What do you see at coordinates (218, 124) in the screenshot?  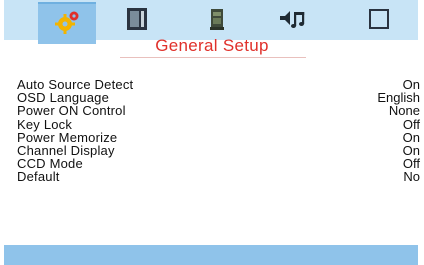 I see `setting-key-lock: Key Lock Off` at bounding box center [218, 124].